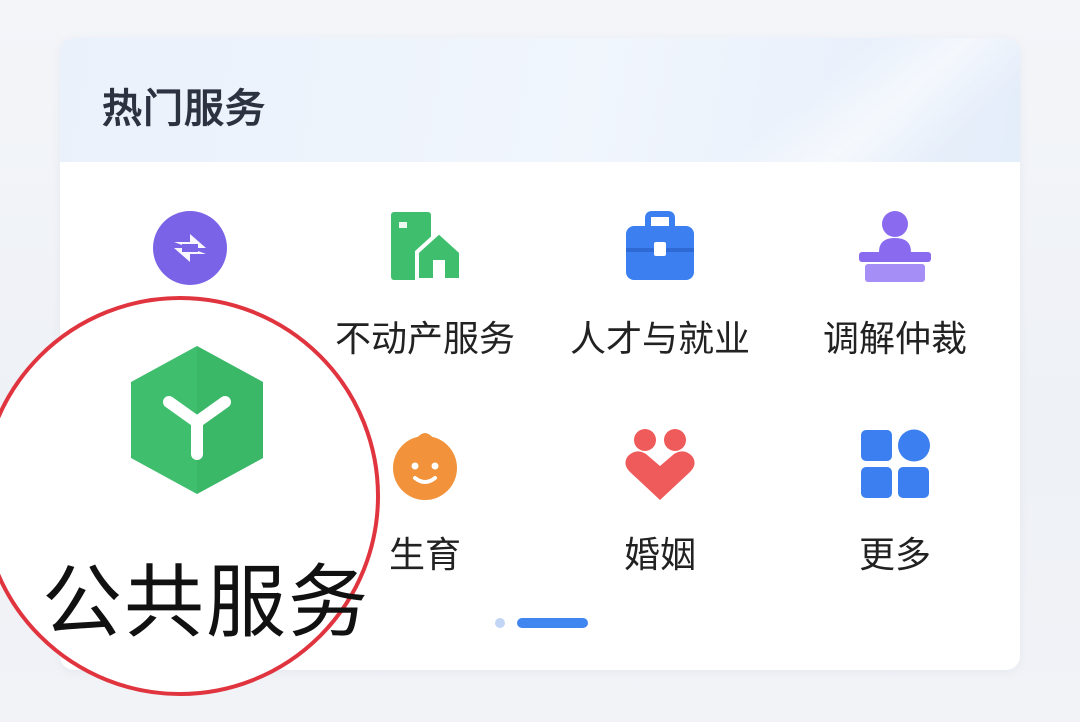  Describe the element at coordinates (425, 466) in the screenshot. I see `baby-face-icon` at that location.